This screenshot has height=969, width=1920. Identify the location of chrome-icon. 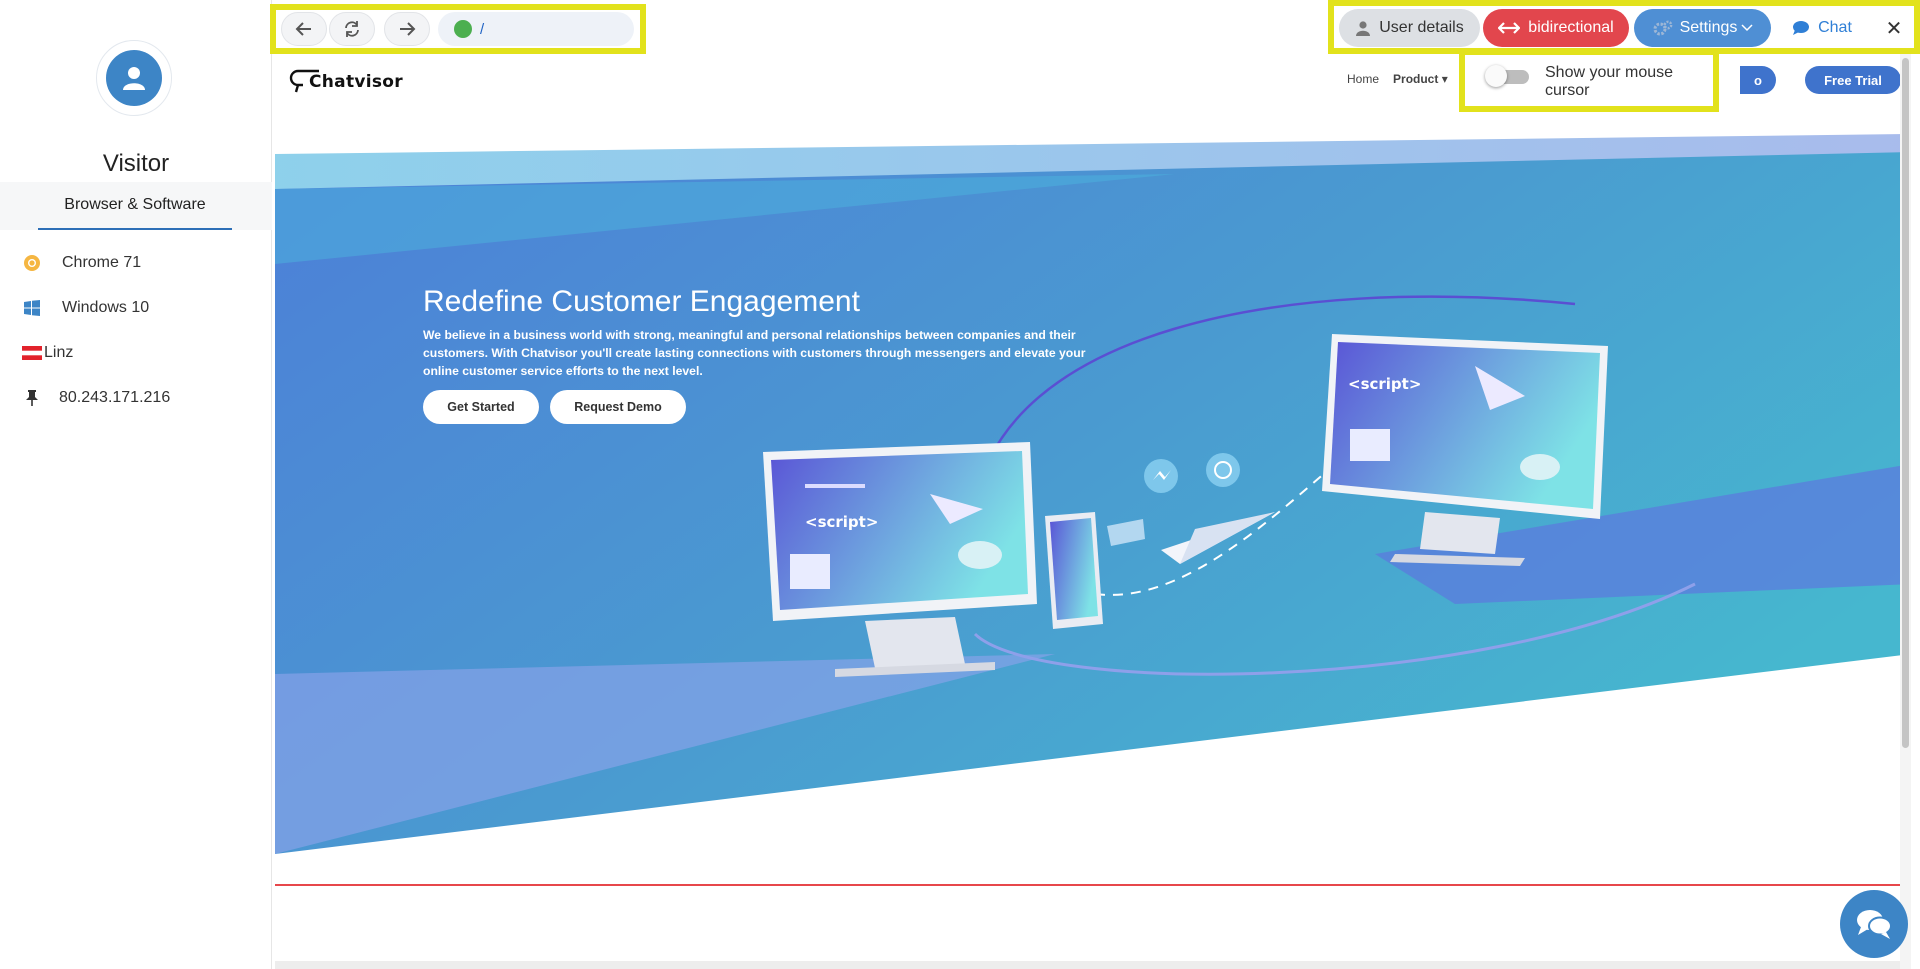
(32, 263).